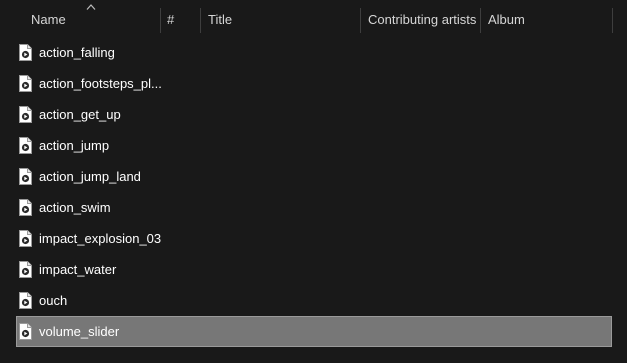 The width and height of the screenshot is (627, 363). What do you see at coordinates (424, 20) in the screenshot?
I see `column-header-contributing-artists: Contributing artists` at bounding box center [424, 20].